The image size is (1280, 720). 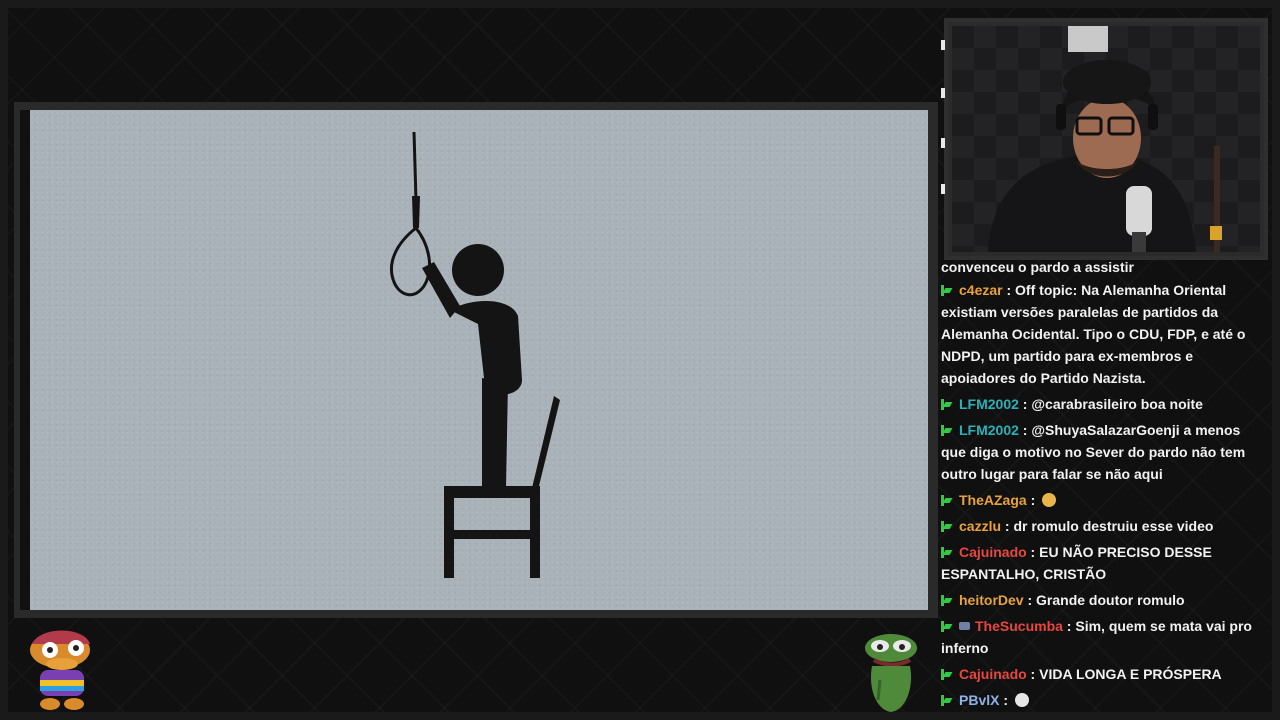 What do you see at coordinates (993, 500) in the screenshot?
I see `chat-username: TheAZaga` at bounding box center [993, 500].